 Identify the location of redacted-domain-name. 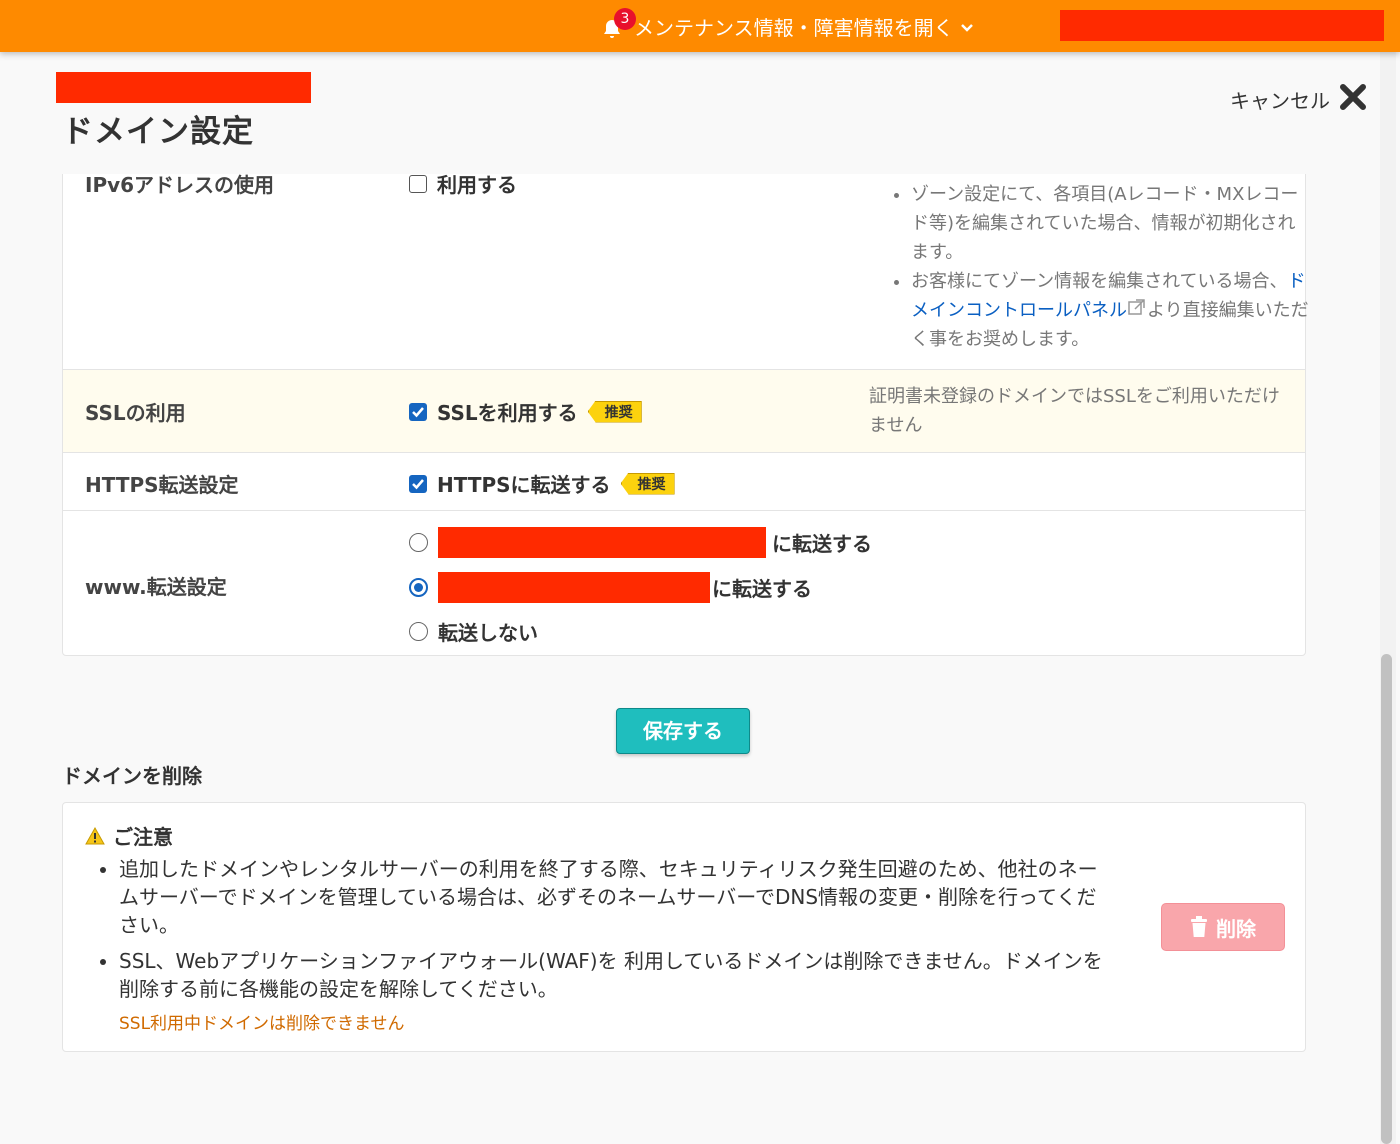
(183, 87).